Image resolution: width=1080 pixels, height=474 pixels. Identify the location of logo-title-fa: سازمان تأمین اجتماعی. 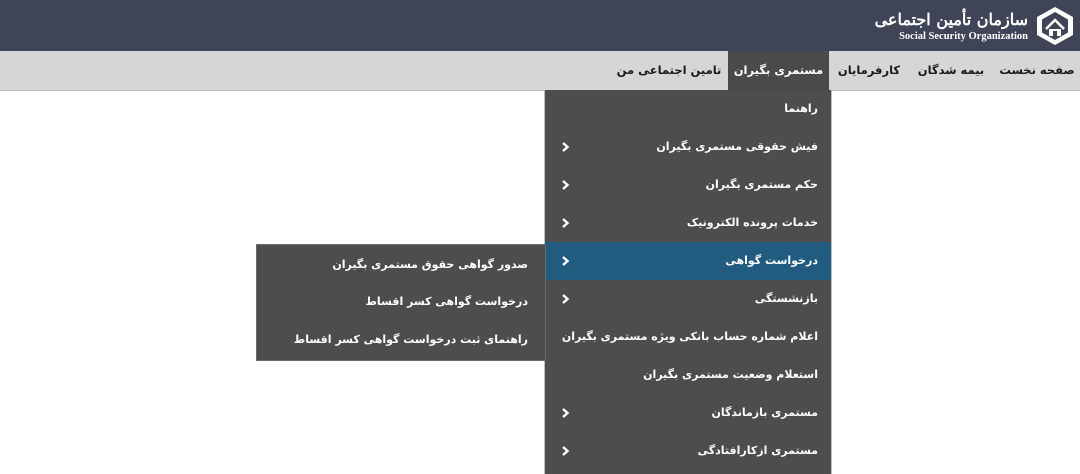
(951, 19).